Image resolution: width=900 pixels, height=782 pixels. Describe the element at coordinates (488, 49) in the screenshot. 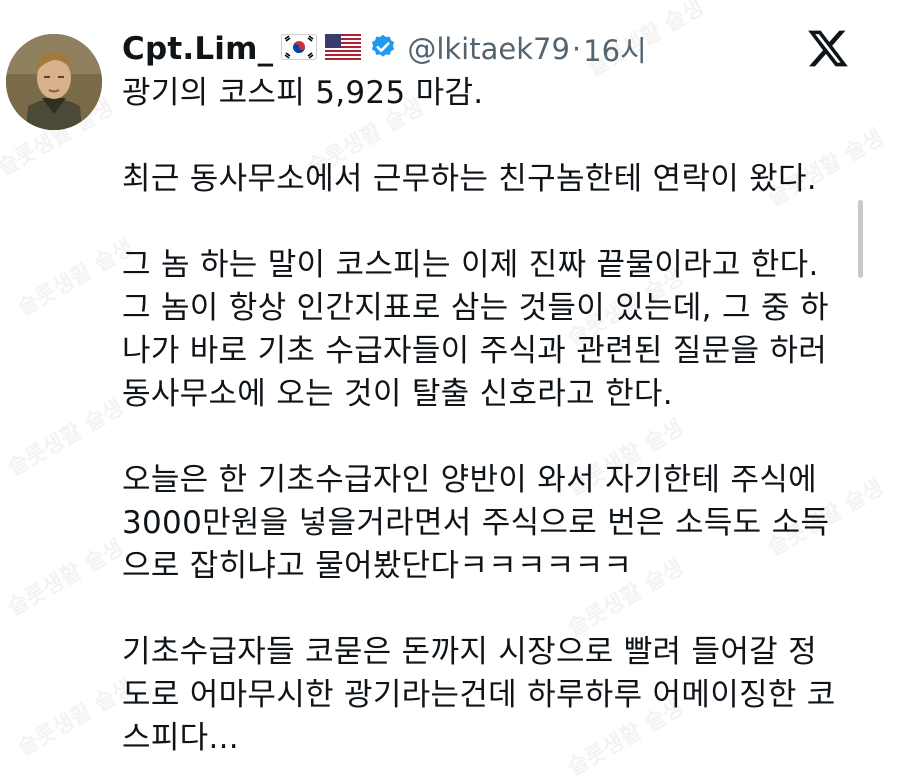

I see `handle: @lkitaek79` at that location.